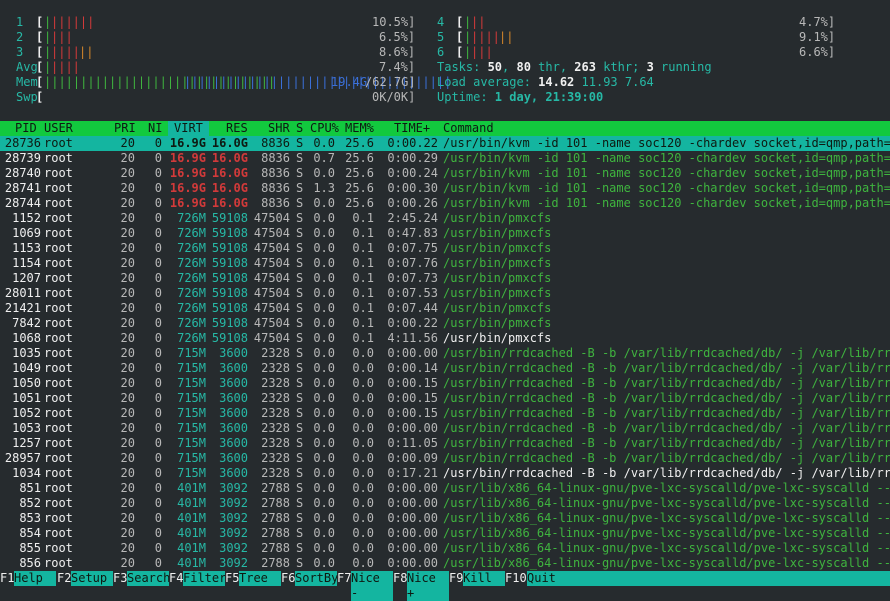  I want to click on cell-shr: 2788, so click(275, 563).